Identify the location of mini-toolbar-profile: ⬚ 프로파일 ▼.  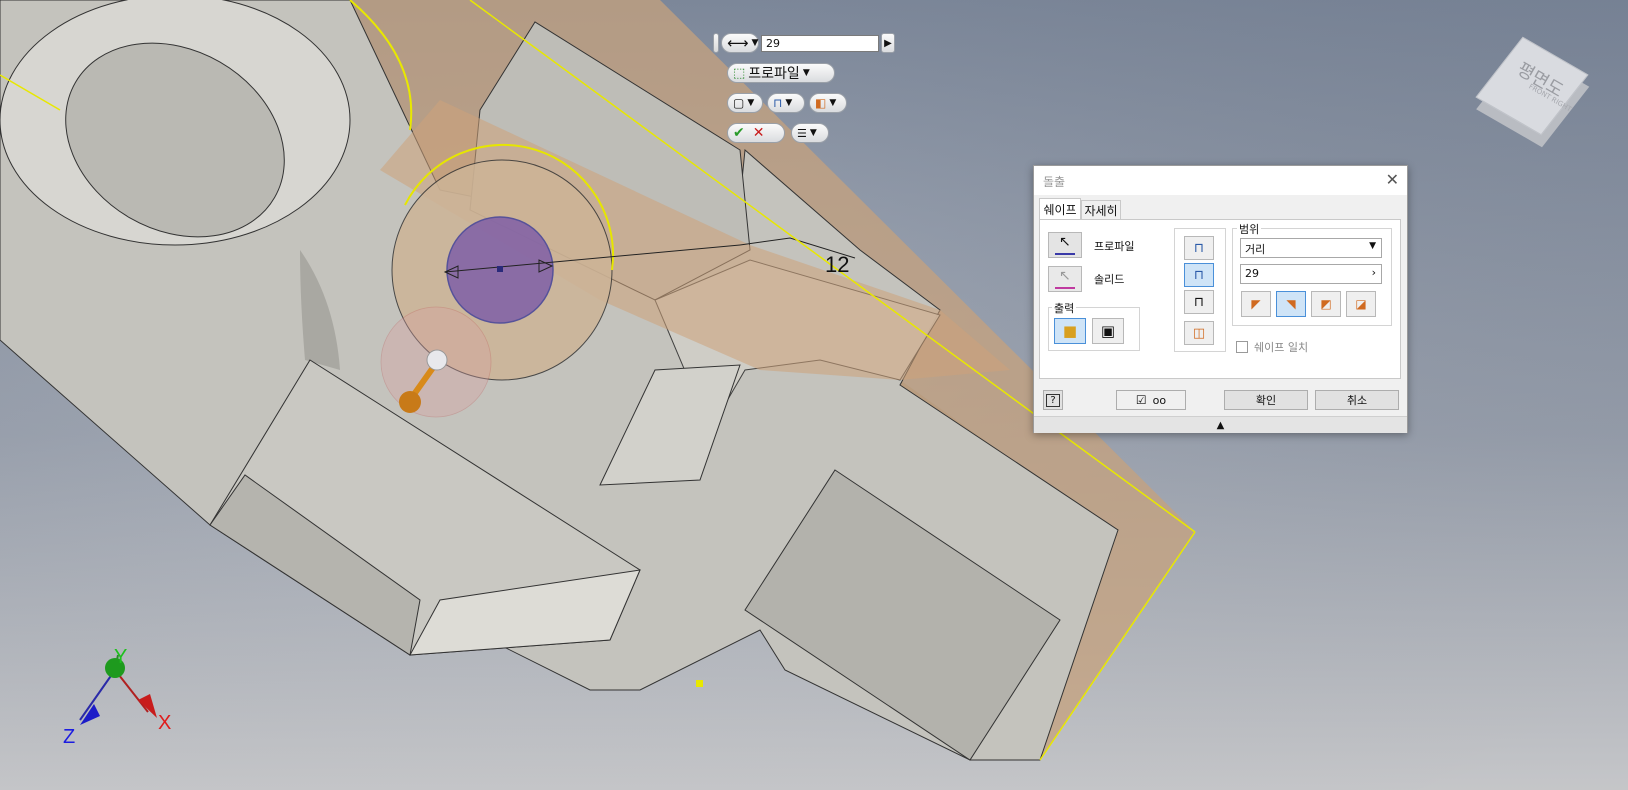
(781, 73).